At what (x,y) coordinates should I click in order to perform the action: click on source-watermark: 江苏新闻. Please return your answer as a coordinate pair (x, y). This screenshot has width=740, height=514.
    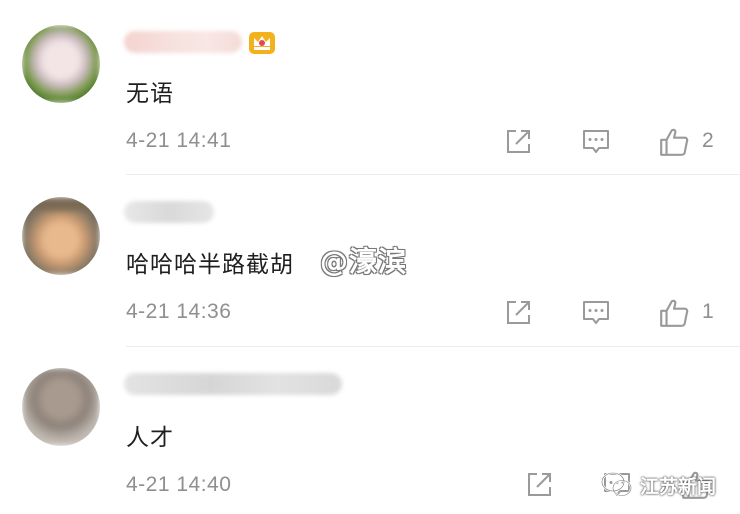
    Looking at the image, I should click on (658, 485).